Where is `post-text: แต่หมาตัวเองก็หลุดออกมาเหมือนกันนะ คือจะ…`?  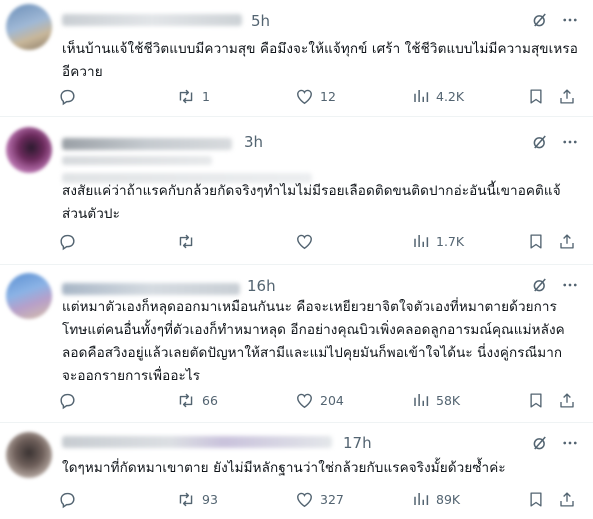
post-text: แต่หมาตัวเองก็หลุดออกมาเหมือนกันนะ คือจะ… is located at coordinates (313, 341).